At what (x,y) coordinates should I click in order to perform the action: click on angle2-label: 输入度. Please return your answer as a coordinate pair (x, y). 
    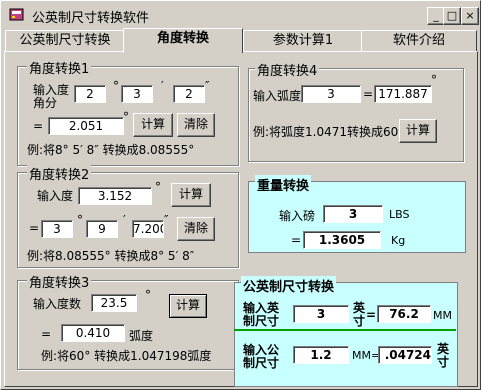
    Looking at the image, I should click on (55, 196).